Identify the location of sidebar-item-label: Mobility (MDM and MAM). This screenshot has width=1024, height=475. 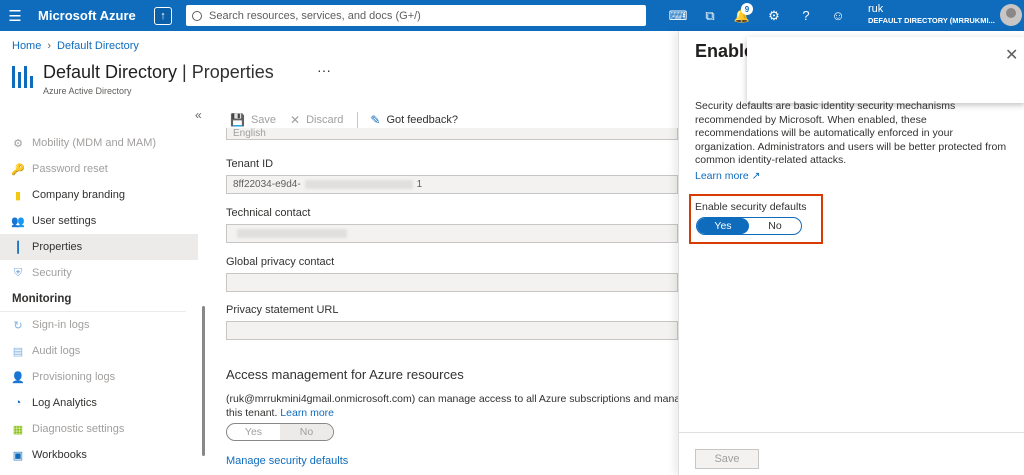
(94, 143).